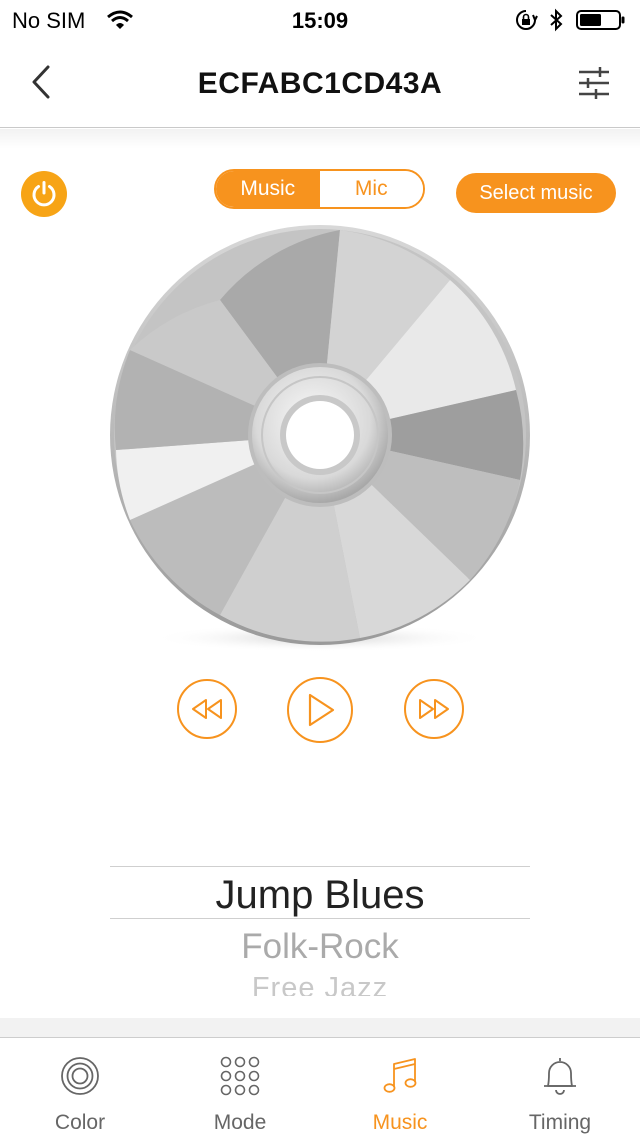 The height and width of the screenshot is (1136, 640). I want to click on color-rings-icon, so click(80, 1076).